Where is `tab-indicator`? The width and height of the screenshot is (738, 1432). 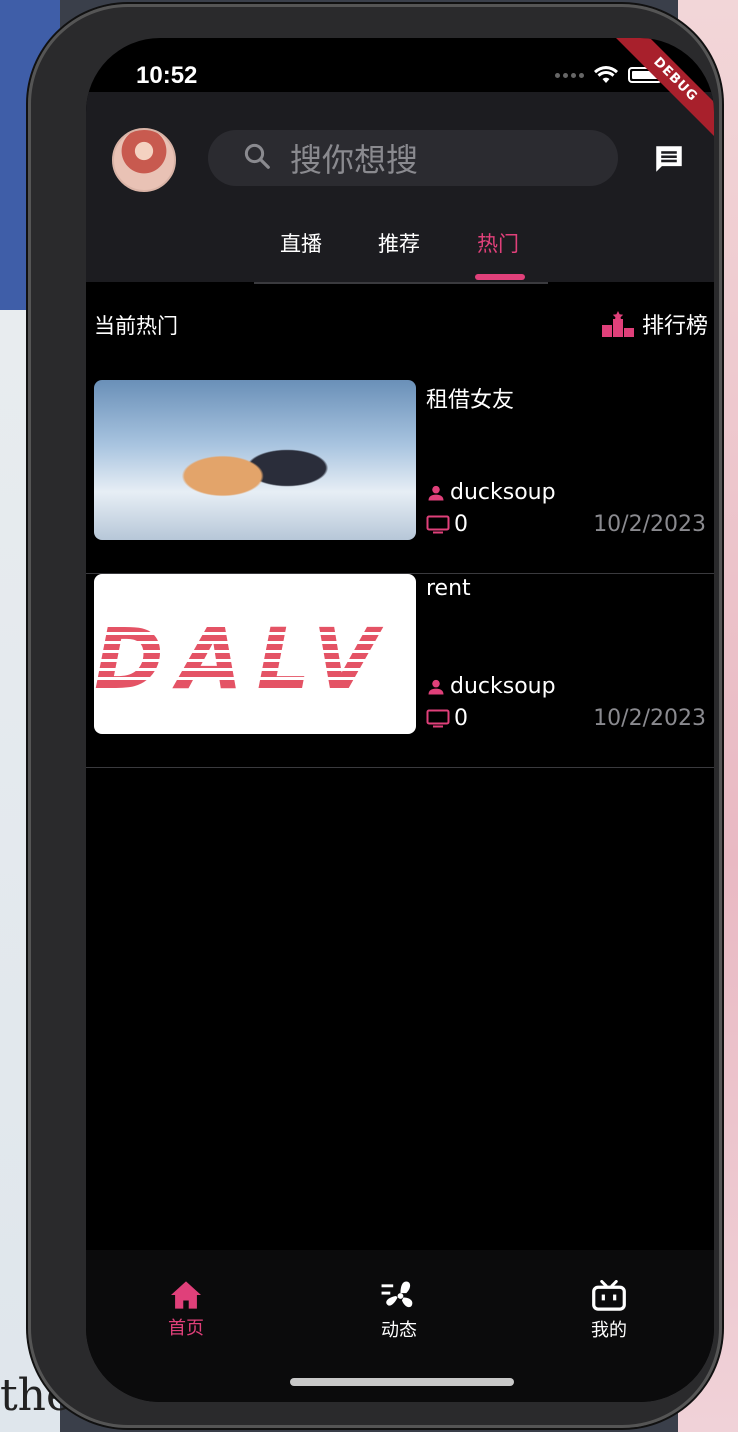
tab-indicator is located at coordinates (500, 277).